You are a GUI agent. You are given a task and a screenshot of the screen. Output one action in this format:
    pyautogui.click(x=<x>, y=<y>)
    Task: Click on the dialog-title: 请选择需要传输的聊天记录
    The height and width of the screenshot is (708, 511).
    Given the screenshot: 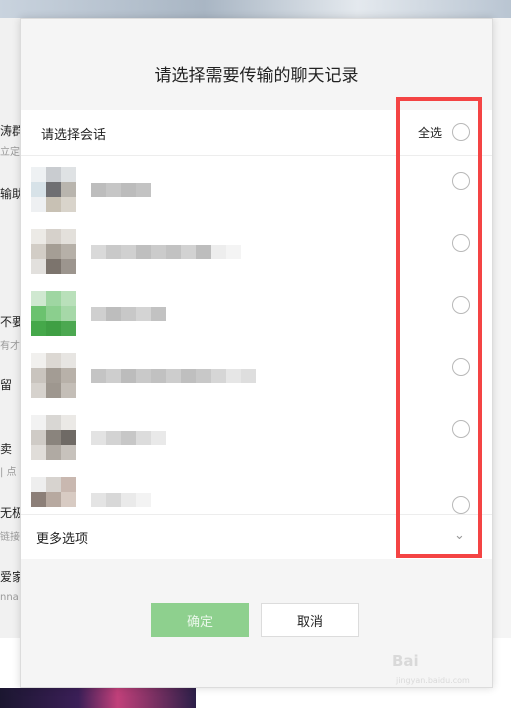 What is the action you would take?
    pyautogui.click(x=256, y=76)
    